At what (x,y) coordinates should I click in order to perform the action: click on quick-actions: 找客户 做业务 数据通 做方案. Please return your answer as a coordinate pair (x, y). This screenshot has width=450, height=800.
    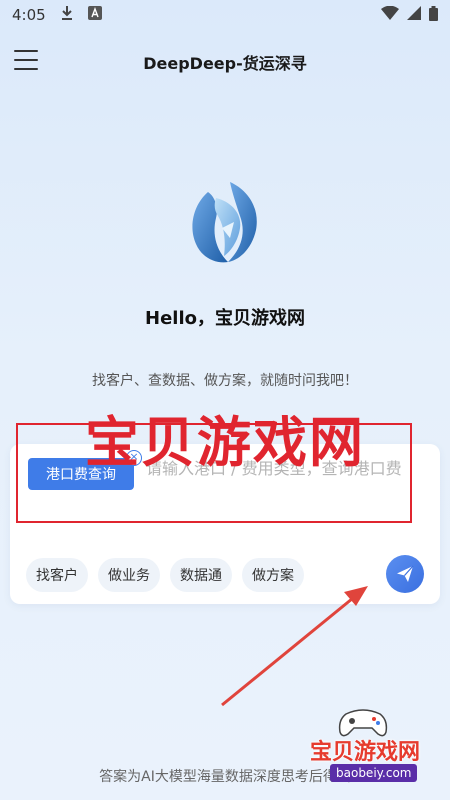
    Looking at the image, I should click on (165, 575).